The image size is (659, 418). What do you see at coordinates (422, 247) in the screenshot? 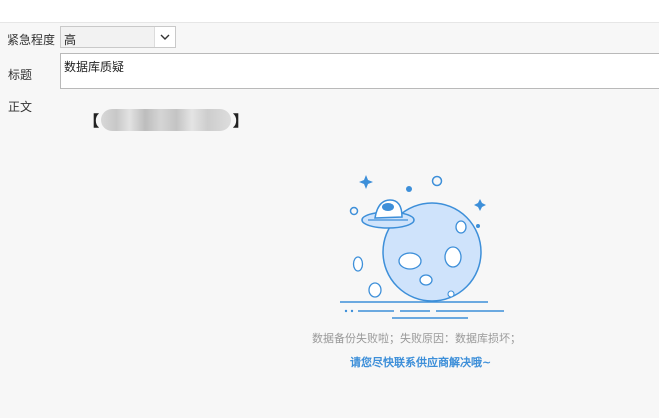
I see `planet-ufo-illustration` at bounding box center [422, 247].